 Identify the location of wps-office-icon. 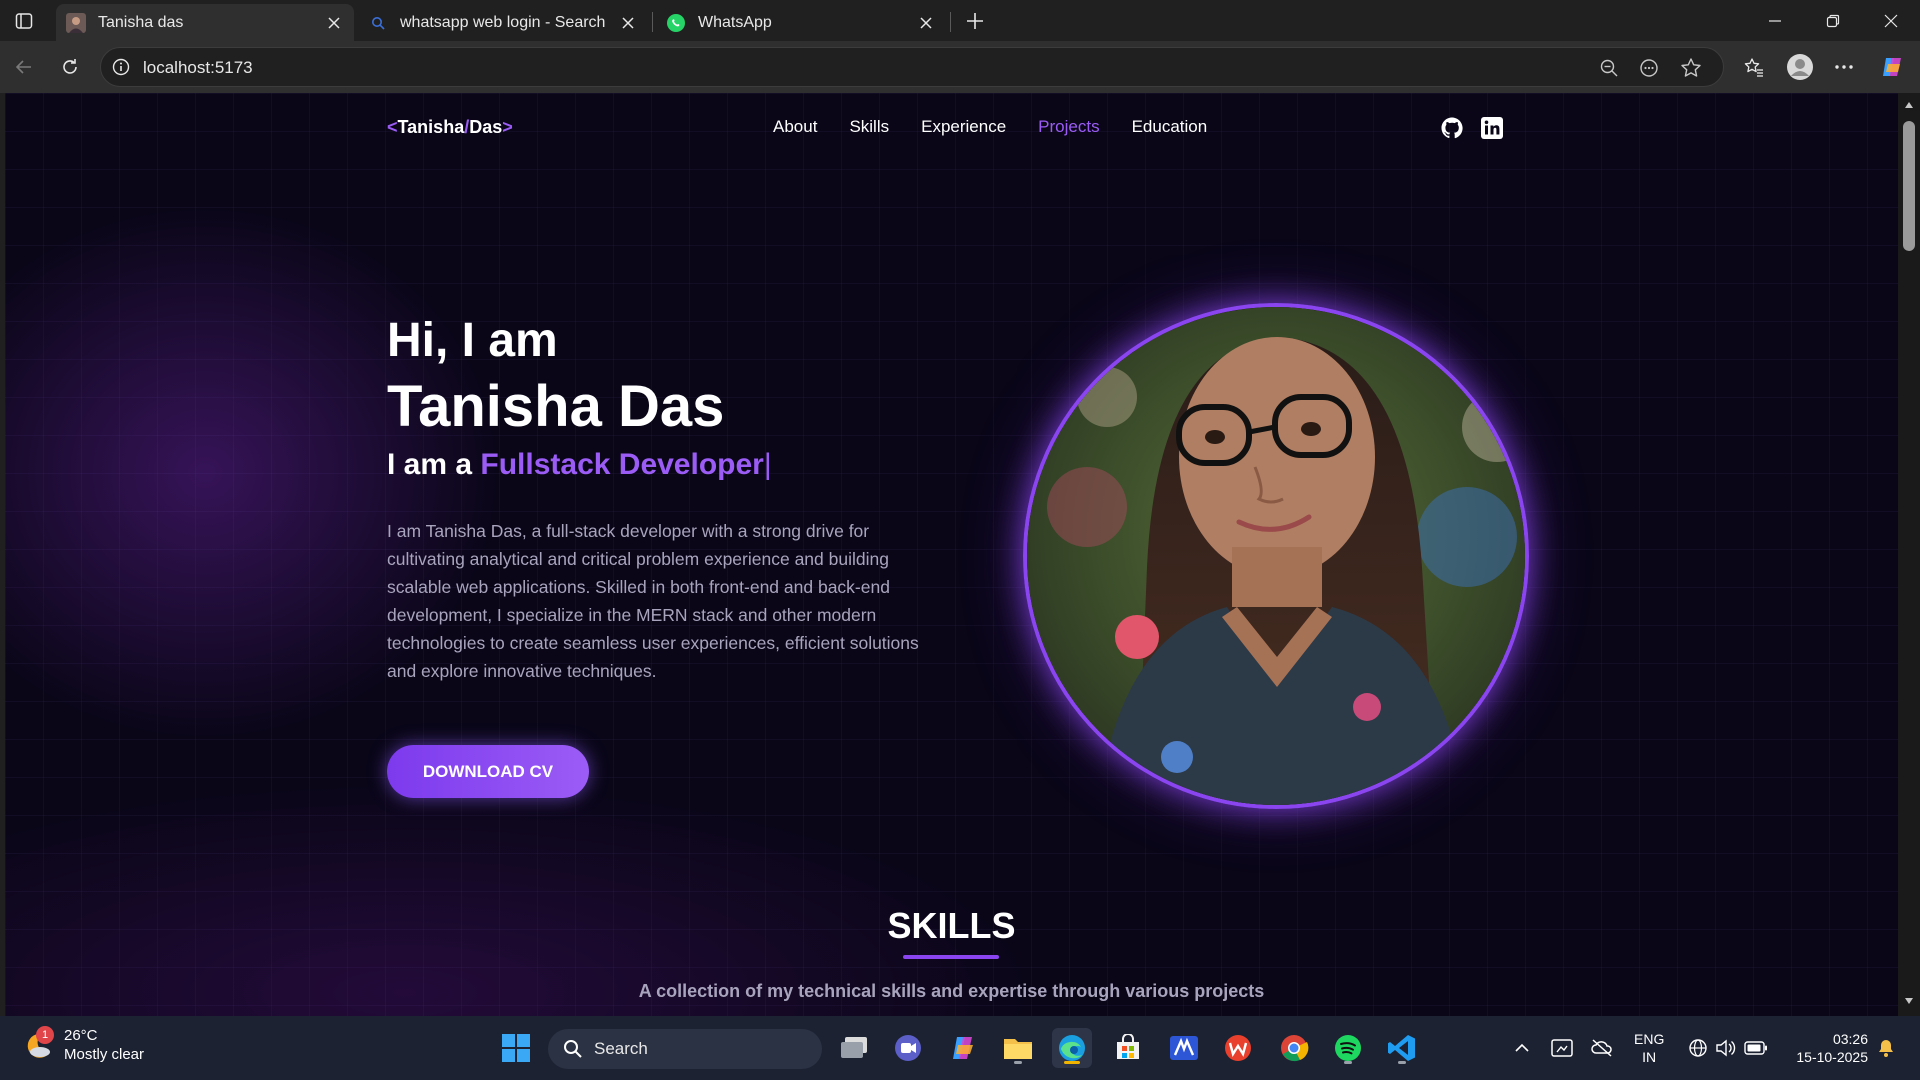
(1238, 1048).